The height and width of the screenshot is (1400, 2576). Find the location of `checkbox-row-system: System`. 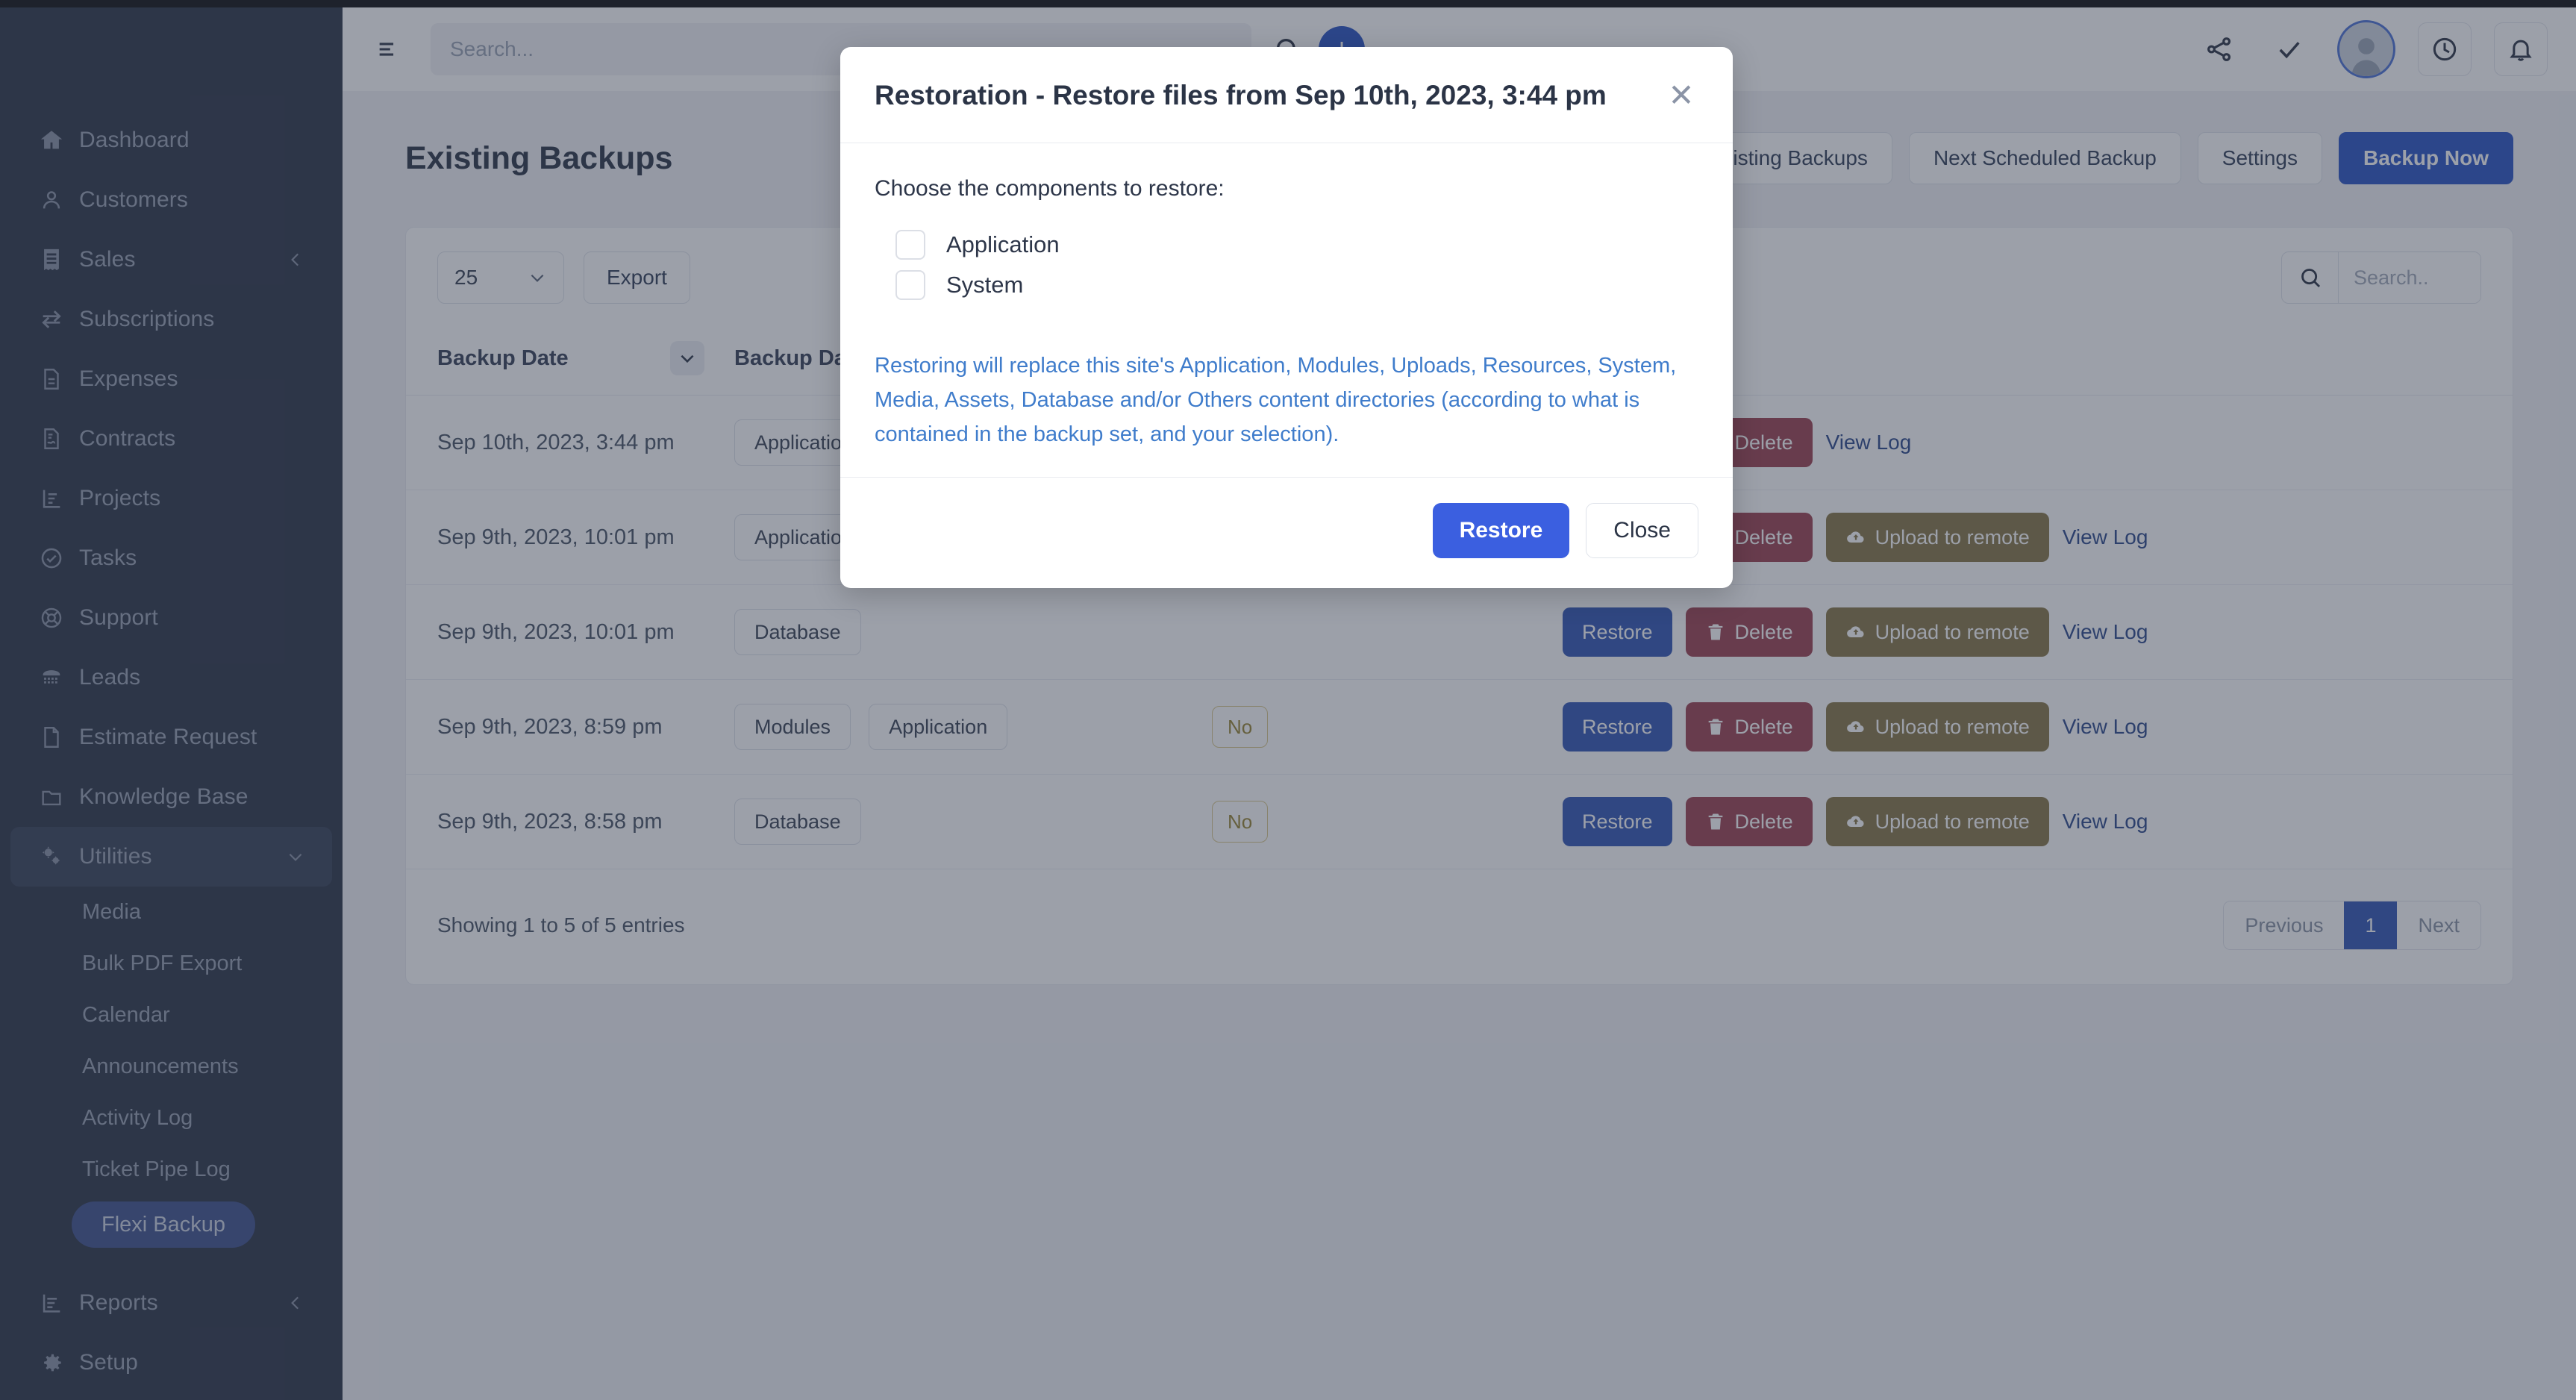

checkbox-row-system: System is located at coordinates (1286, 285).